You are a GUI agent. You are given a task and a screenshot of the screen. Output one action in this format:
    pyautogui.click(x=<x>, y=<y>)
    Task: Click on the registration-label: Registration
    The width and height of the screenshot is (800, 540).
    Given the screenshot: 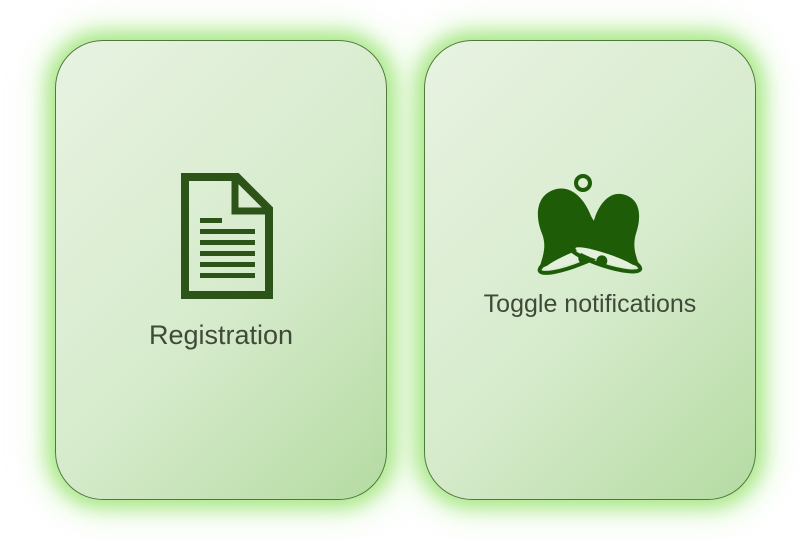 What is the action you would take?
    pyautogui.click(x=221, y=335)
    